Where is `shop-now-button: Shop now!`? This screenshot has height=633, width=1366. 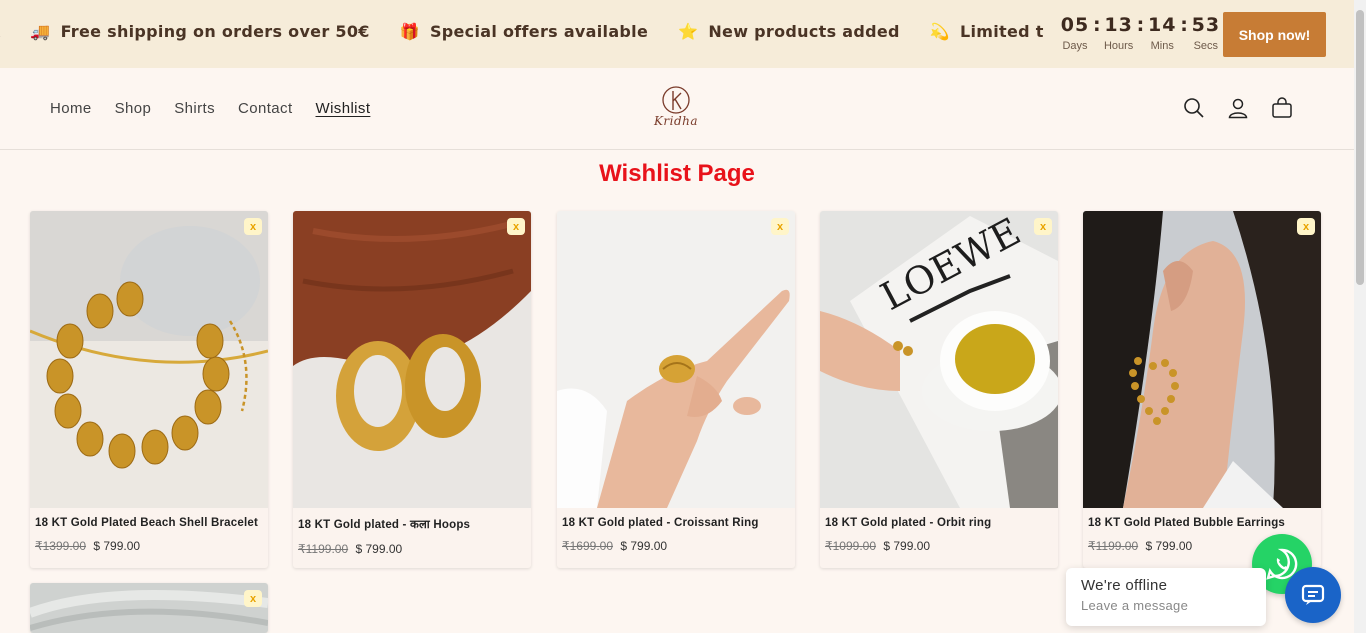 shop-now-button: Shop now! is located at coordinates (1274, 34).